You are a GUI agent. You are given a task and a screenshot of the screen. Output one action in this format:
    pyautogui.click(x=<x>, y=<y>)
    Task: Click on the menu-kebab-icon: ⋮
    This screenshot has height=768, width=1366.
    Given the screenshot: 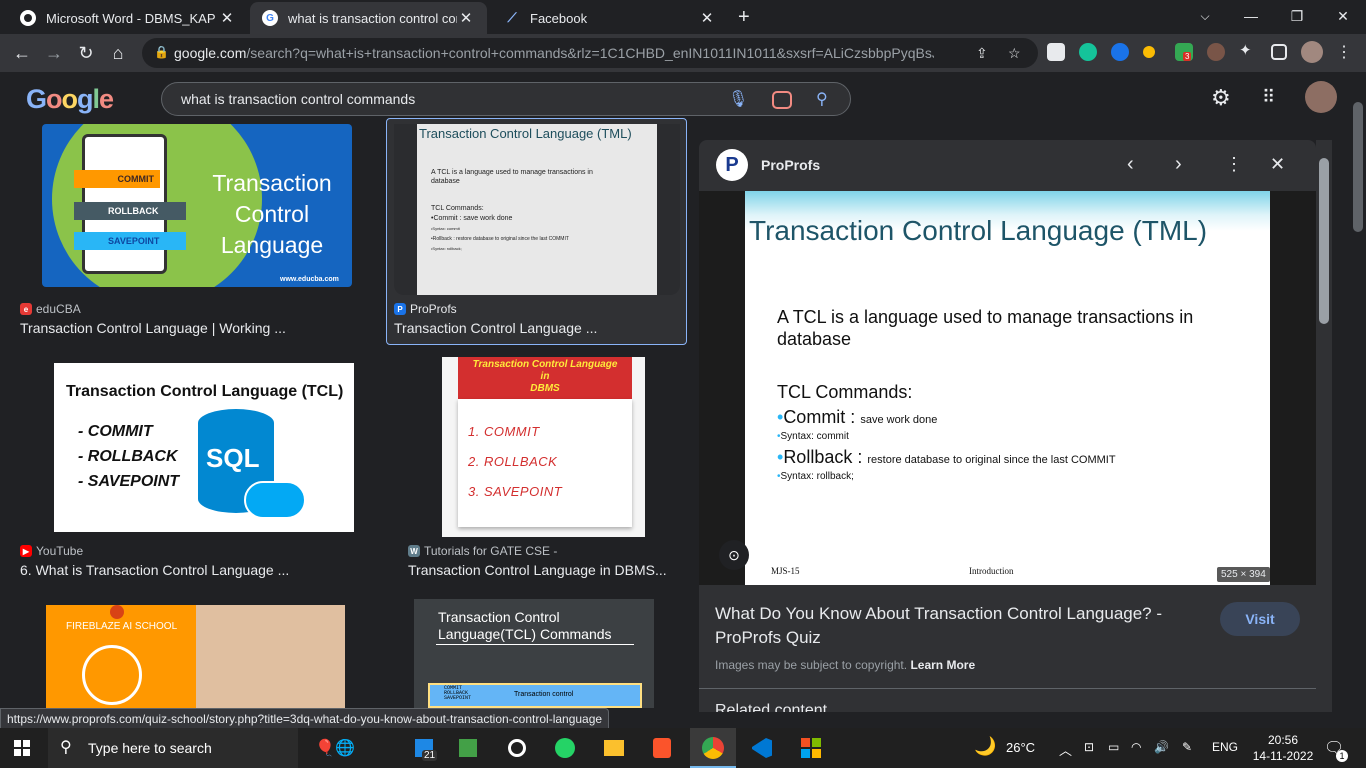 What is the action you would take?
    pyautogui.click(x=1344, y=53)
    